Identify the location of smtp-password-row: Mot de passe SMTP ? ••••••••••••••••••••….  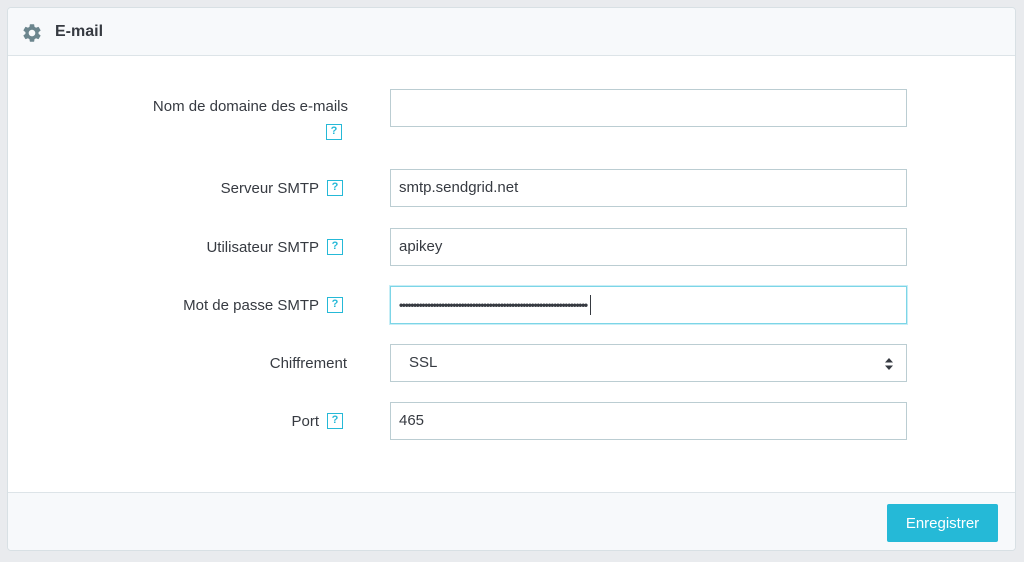
(511, 305).